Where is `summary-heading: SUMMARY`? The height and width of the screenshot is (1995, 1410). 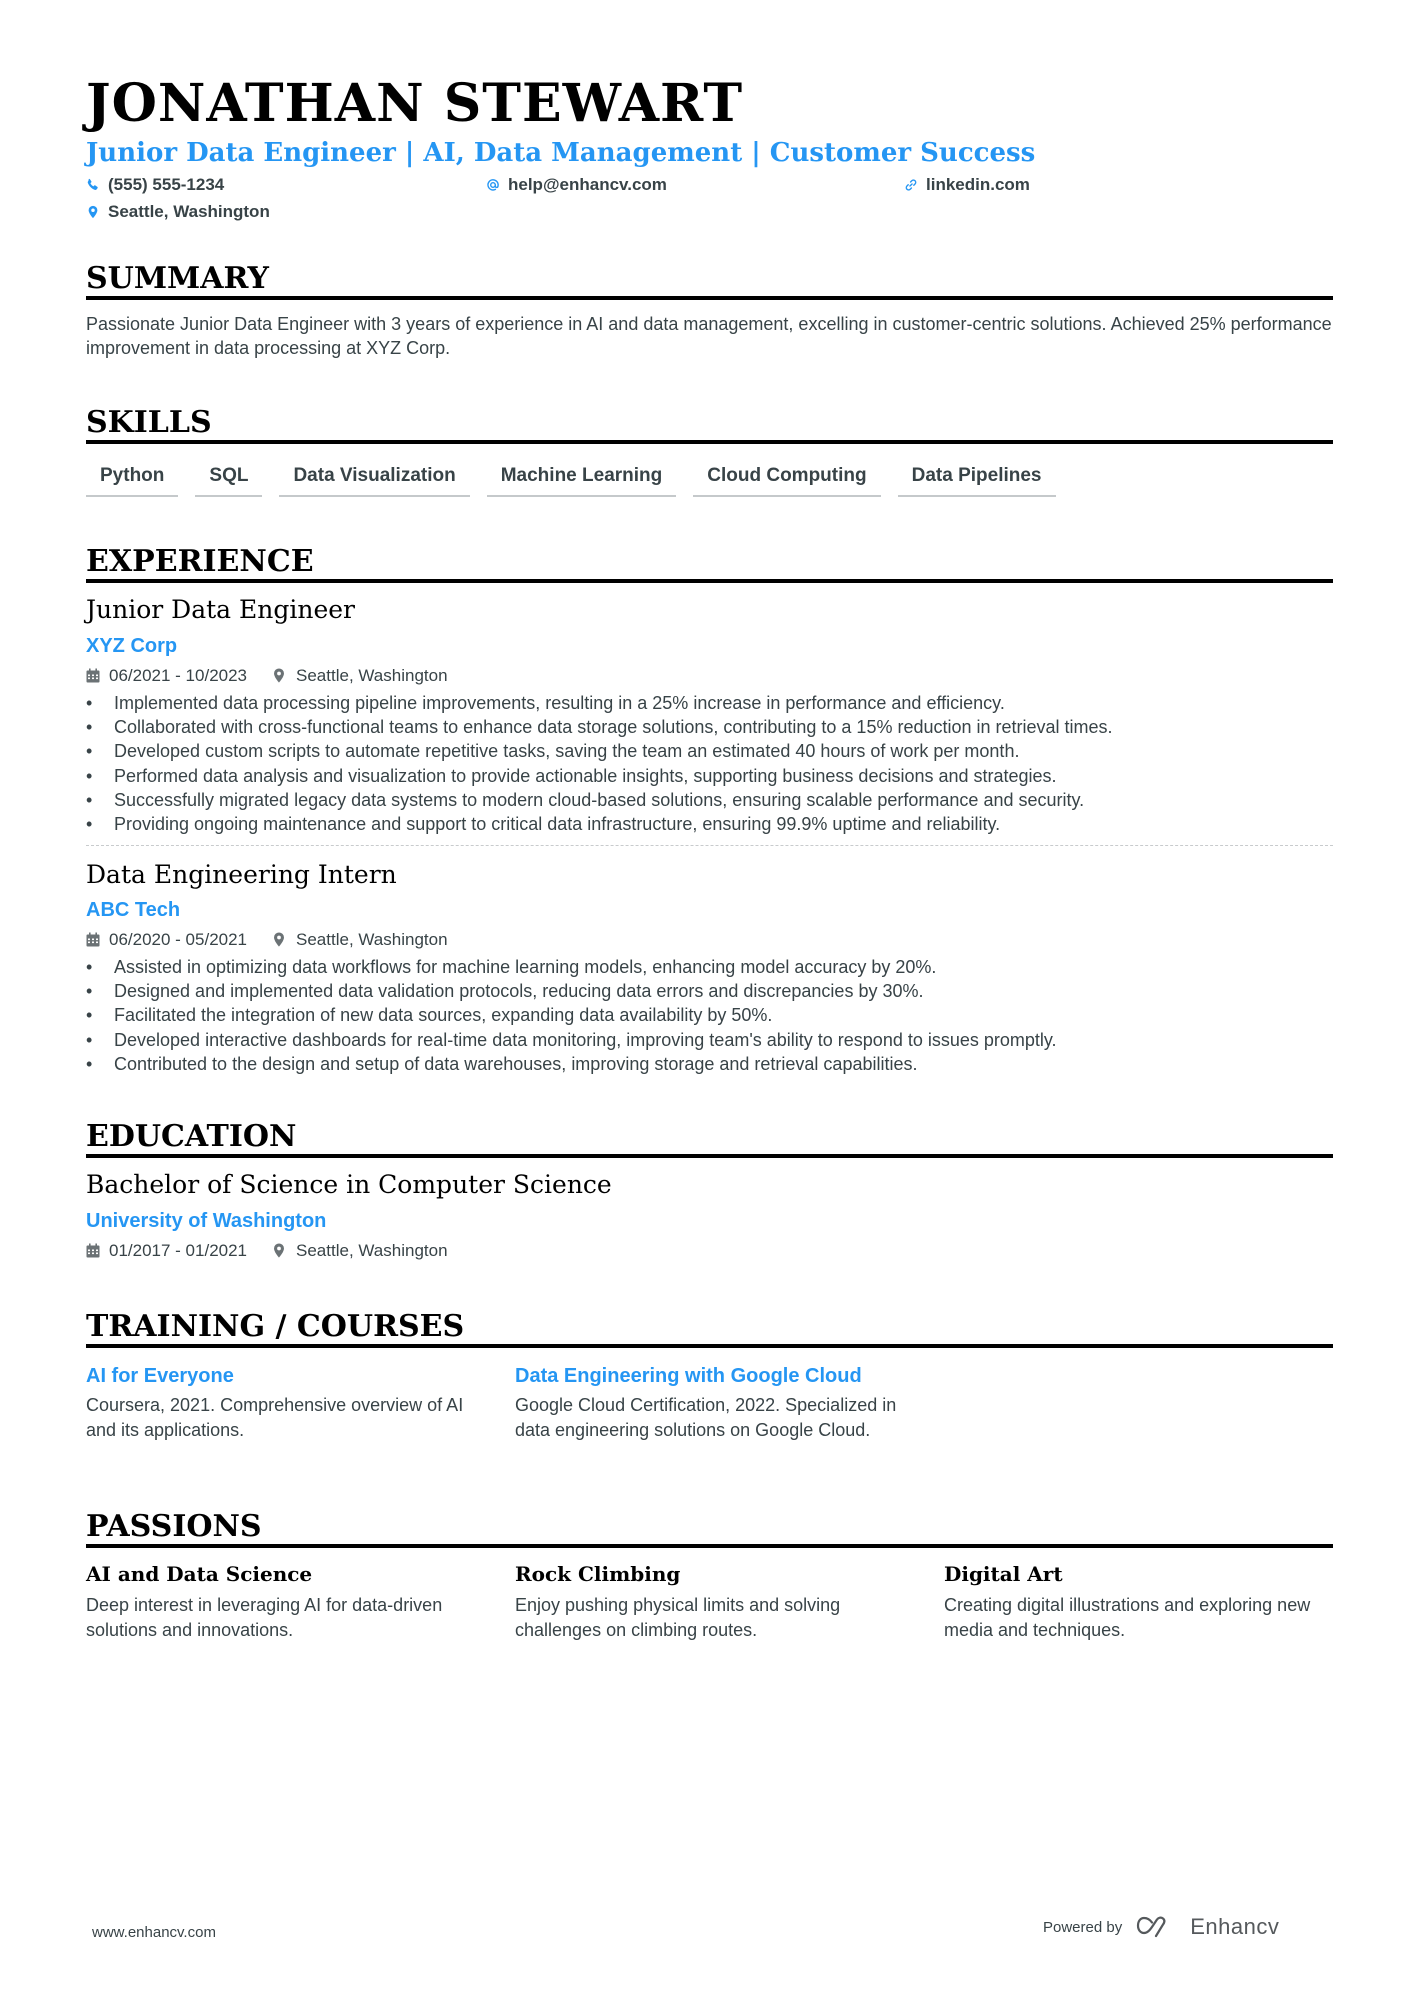 summary-heading: SUMMARY is located at coordinates (177, 278).